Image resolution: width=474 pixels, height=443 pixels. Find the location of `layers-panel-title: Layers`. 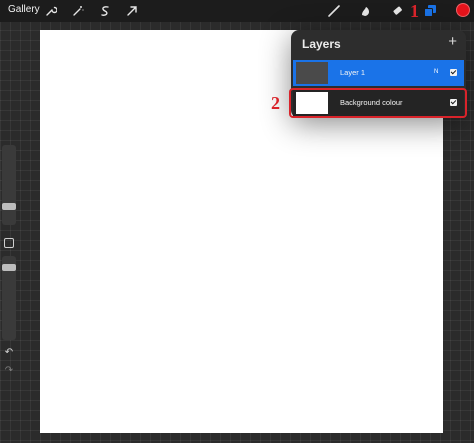

layers-panel-title: Layers is located at coordinates (321, 44).